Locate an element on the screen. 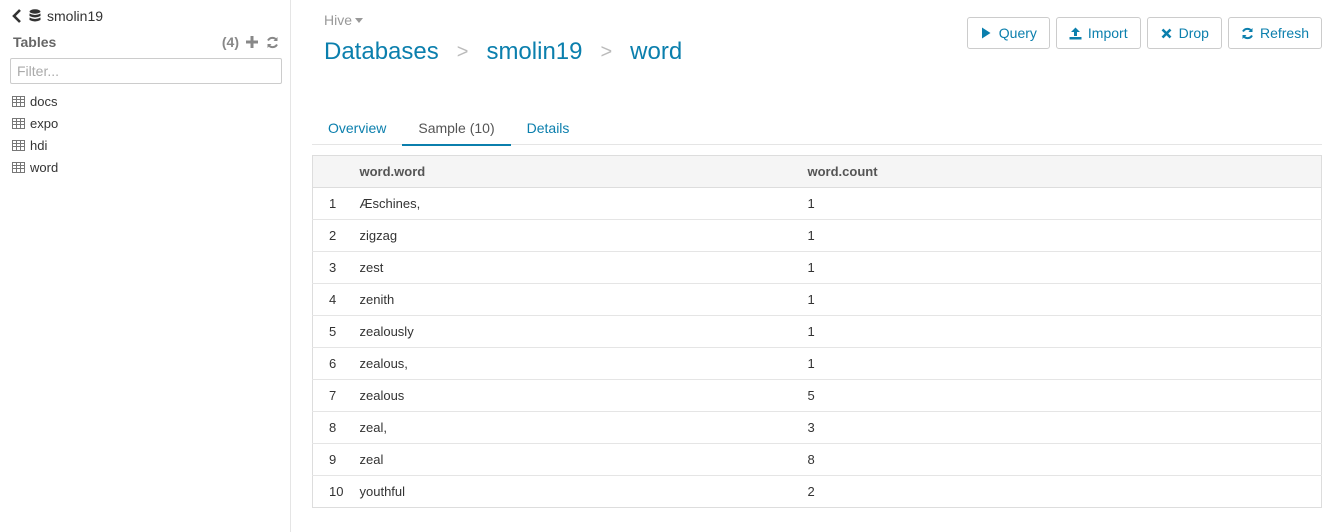 The width and height of the screenshot is (1327, 532). table-row: 2 zigzag 1 is located at coordinates (817, 235).